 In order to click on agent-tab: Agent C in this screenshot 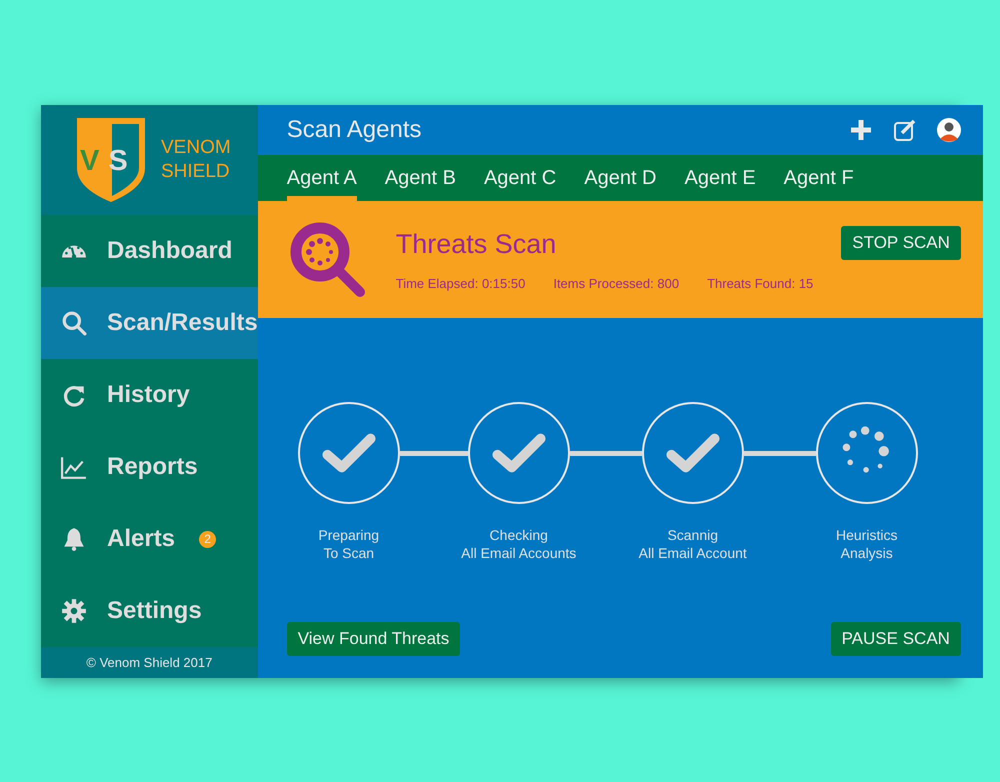, I will do `click(520, 178)`.